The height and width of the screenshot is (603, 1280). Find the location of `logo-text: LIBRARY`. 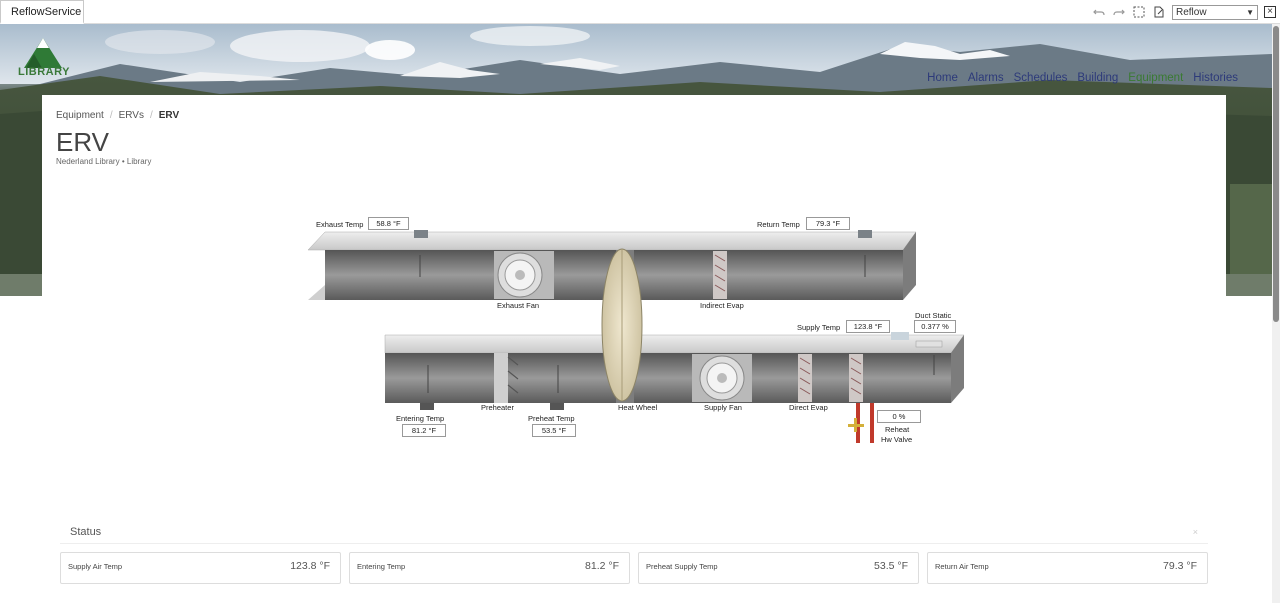

logo-text: LIBRARY is located at coordinates (44, 72).